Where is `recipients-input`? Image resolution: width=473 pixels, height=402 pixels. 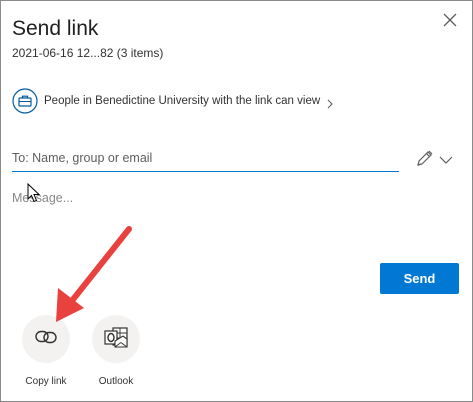
recipients-input is located at coordinates (205, 158).